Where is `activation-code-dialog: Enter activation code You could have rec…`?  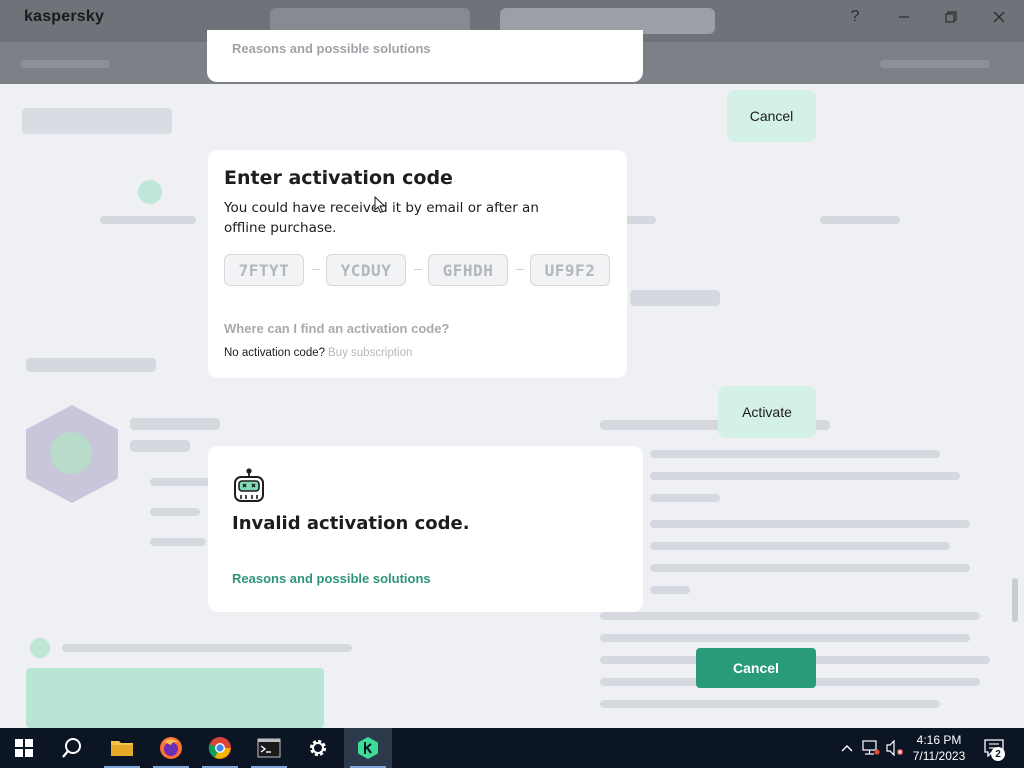
activation-code-dialog: Enter activation code You could have rec… is located at coordinates (417, 264).